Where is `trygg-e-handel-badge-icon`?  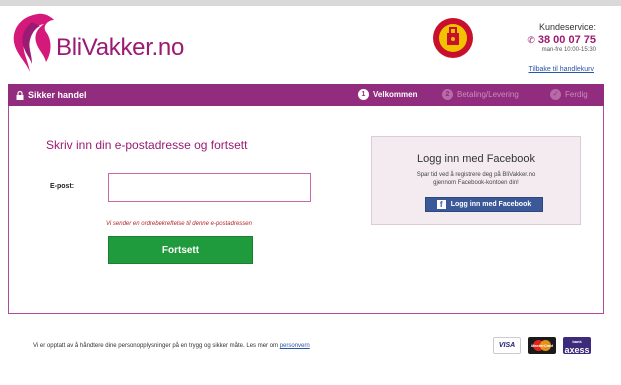
trygg-e-handel-badge-icon is located at coordinates (453, 38).